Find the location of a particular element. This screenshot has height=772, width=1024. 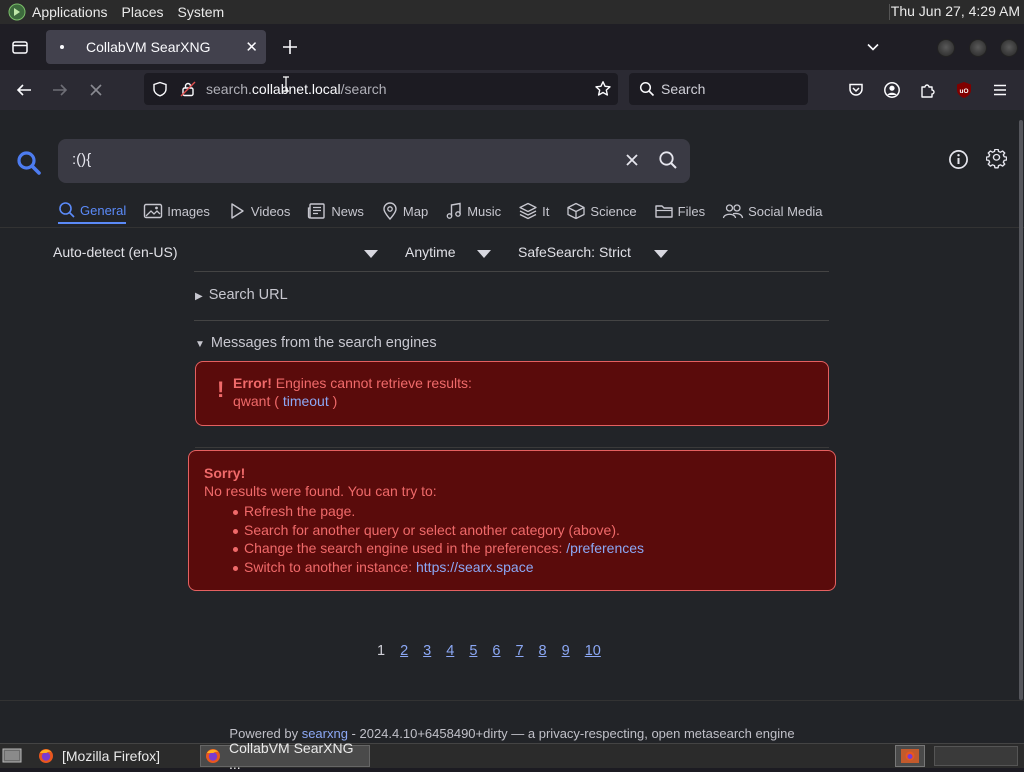

info-circle-icon is located at coordinates (958, 159).